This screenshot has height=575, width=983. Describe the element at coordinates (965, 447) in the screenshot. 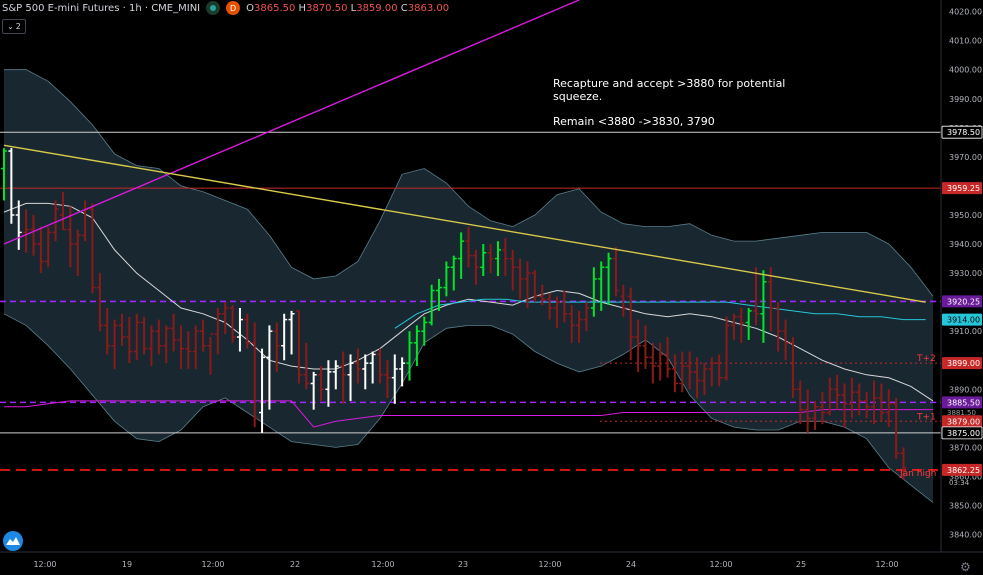

I see `y-tick-label: 3870.00` at that location.